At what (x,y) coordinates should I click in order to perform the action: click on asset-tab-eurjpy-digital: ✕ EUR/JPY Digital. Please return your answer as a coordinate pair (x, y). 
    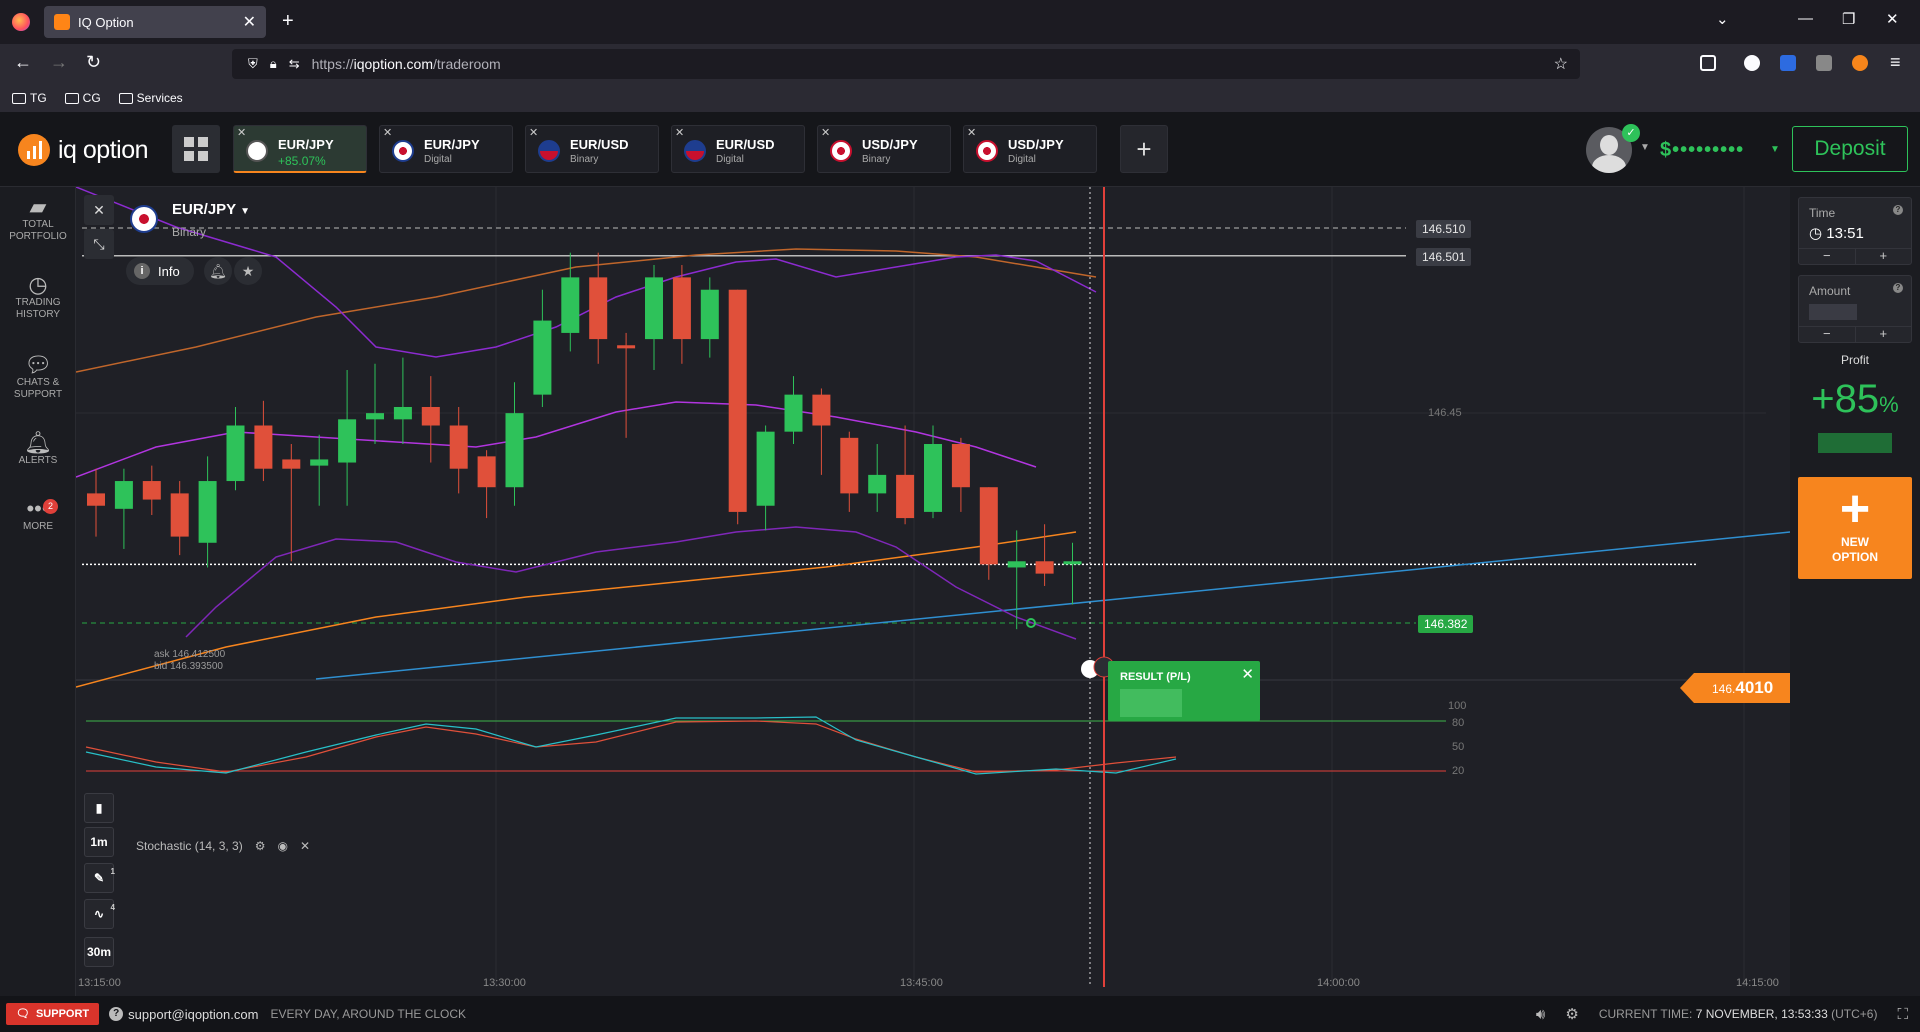
    Looking at the image, I should click on (446, 149).